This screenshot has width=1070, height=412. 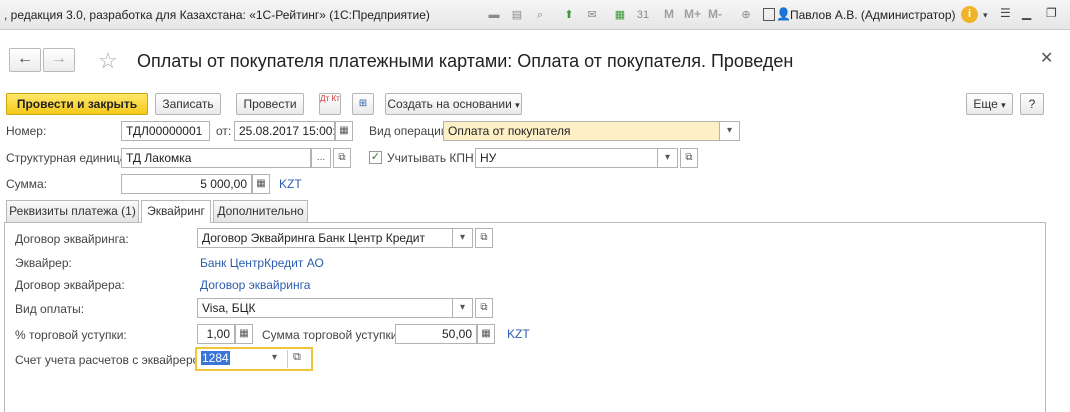 What do you see at coordinates (260, 211) in the screenshot?
I see `tab-additional: Дополнительно` at bounding box center [260, 211].